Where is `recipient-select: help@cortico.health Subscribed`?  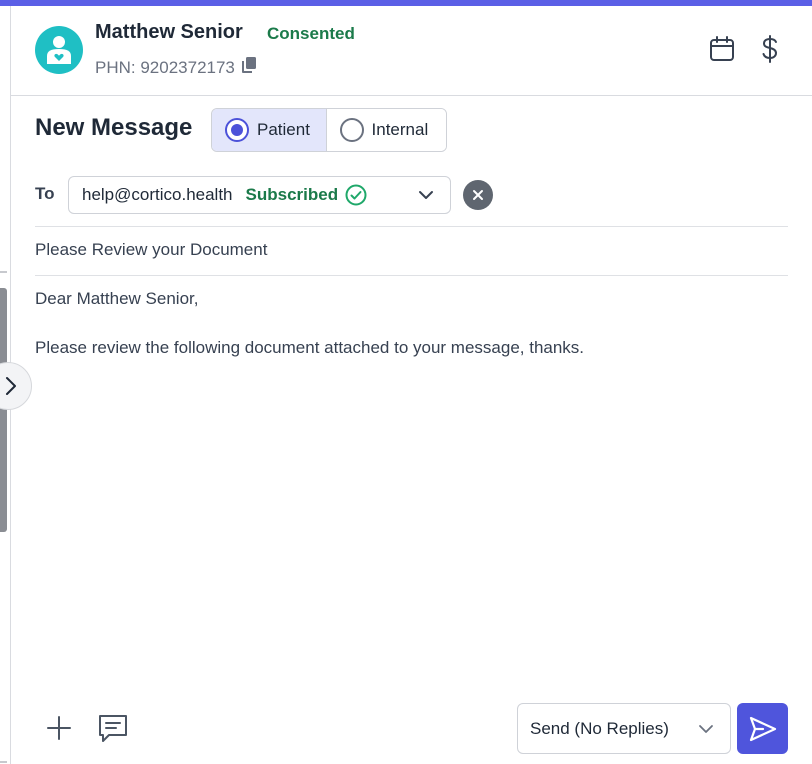
recipient-select: help@cortico.health Subscribed is located at coordinates (259, 195).